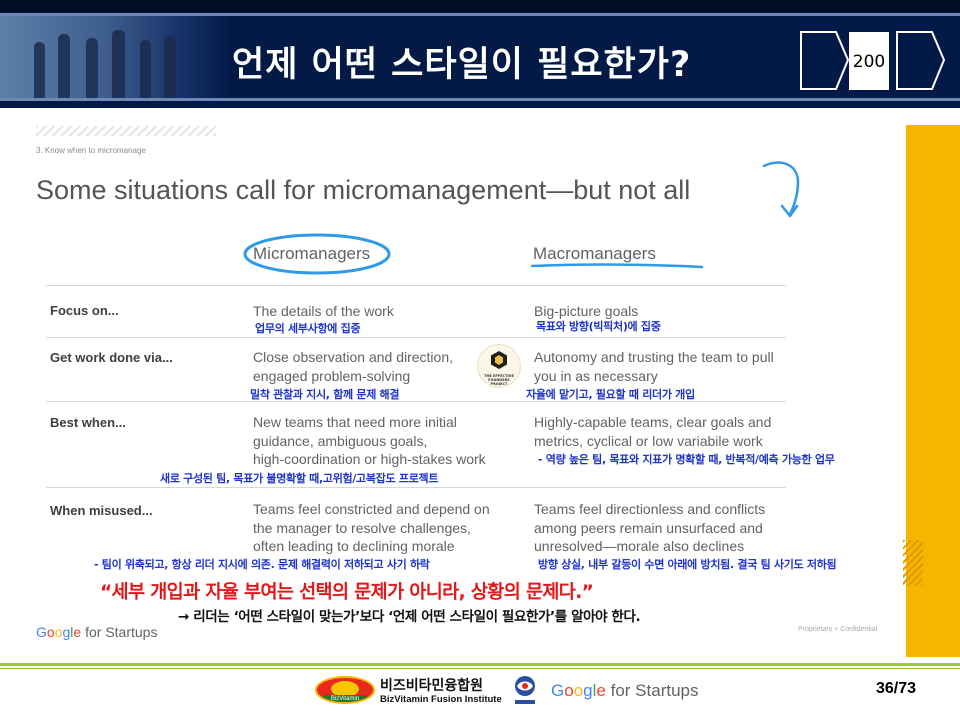 The height and width of the screenshot is (720, 960). I want to click on cell-line: metrics, cyclical or low variabile work, so click(648, 440).